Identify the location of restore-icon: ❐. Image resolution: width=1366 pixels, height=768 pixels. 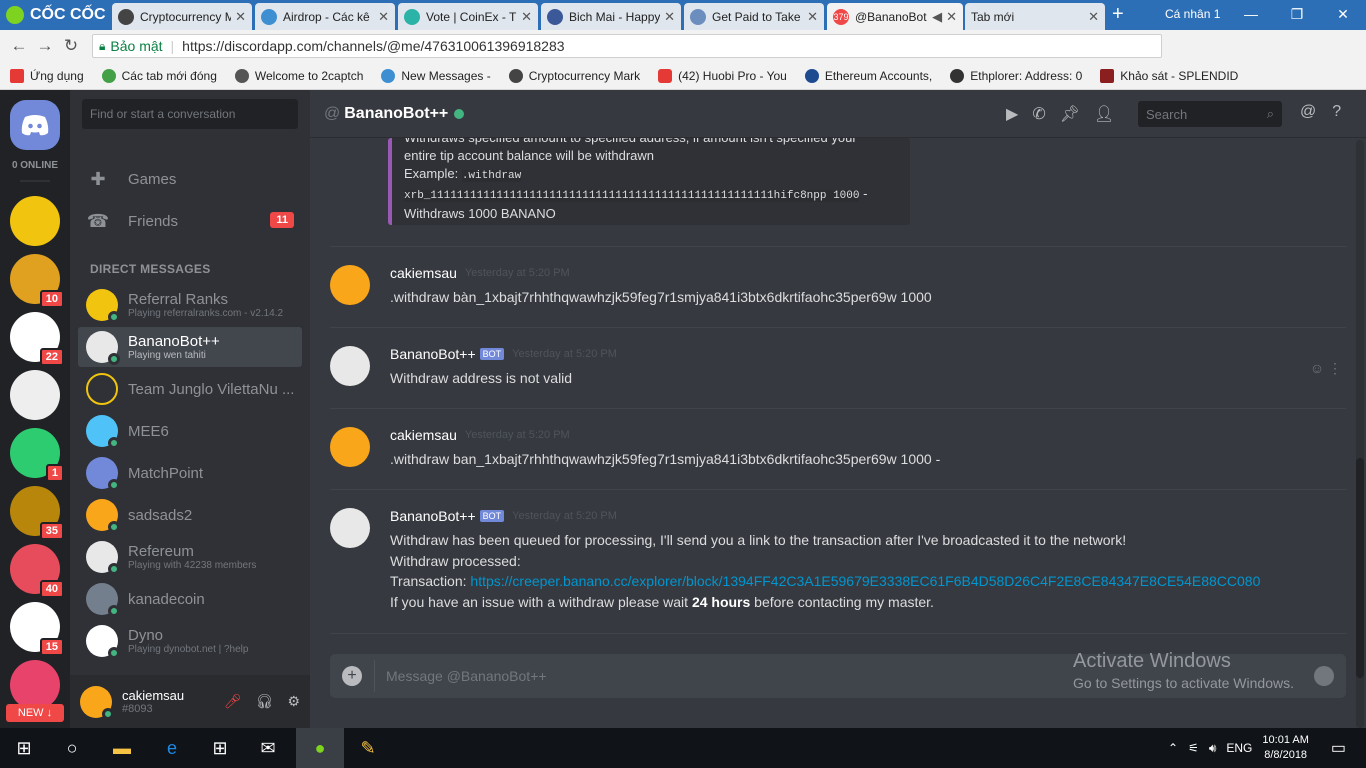
(1297, 15).